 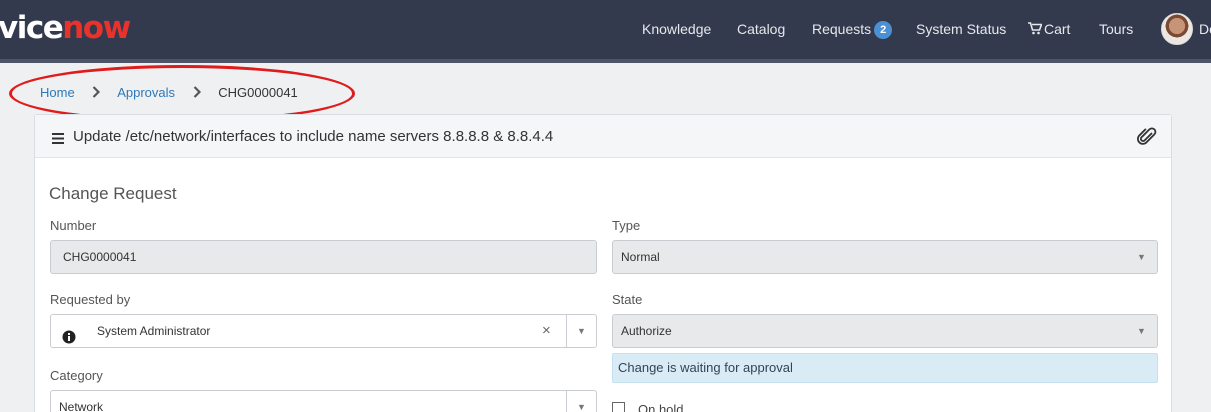 I want to click on clear-icon: ×, so click(x=546, y=331).